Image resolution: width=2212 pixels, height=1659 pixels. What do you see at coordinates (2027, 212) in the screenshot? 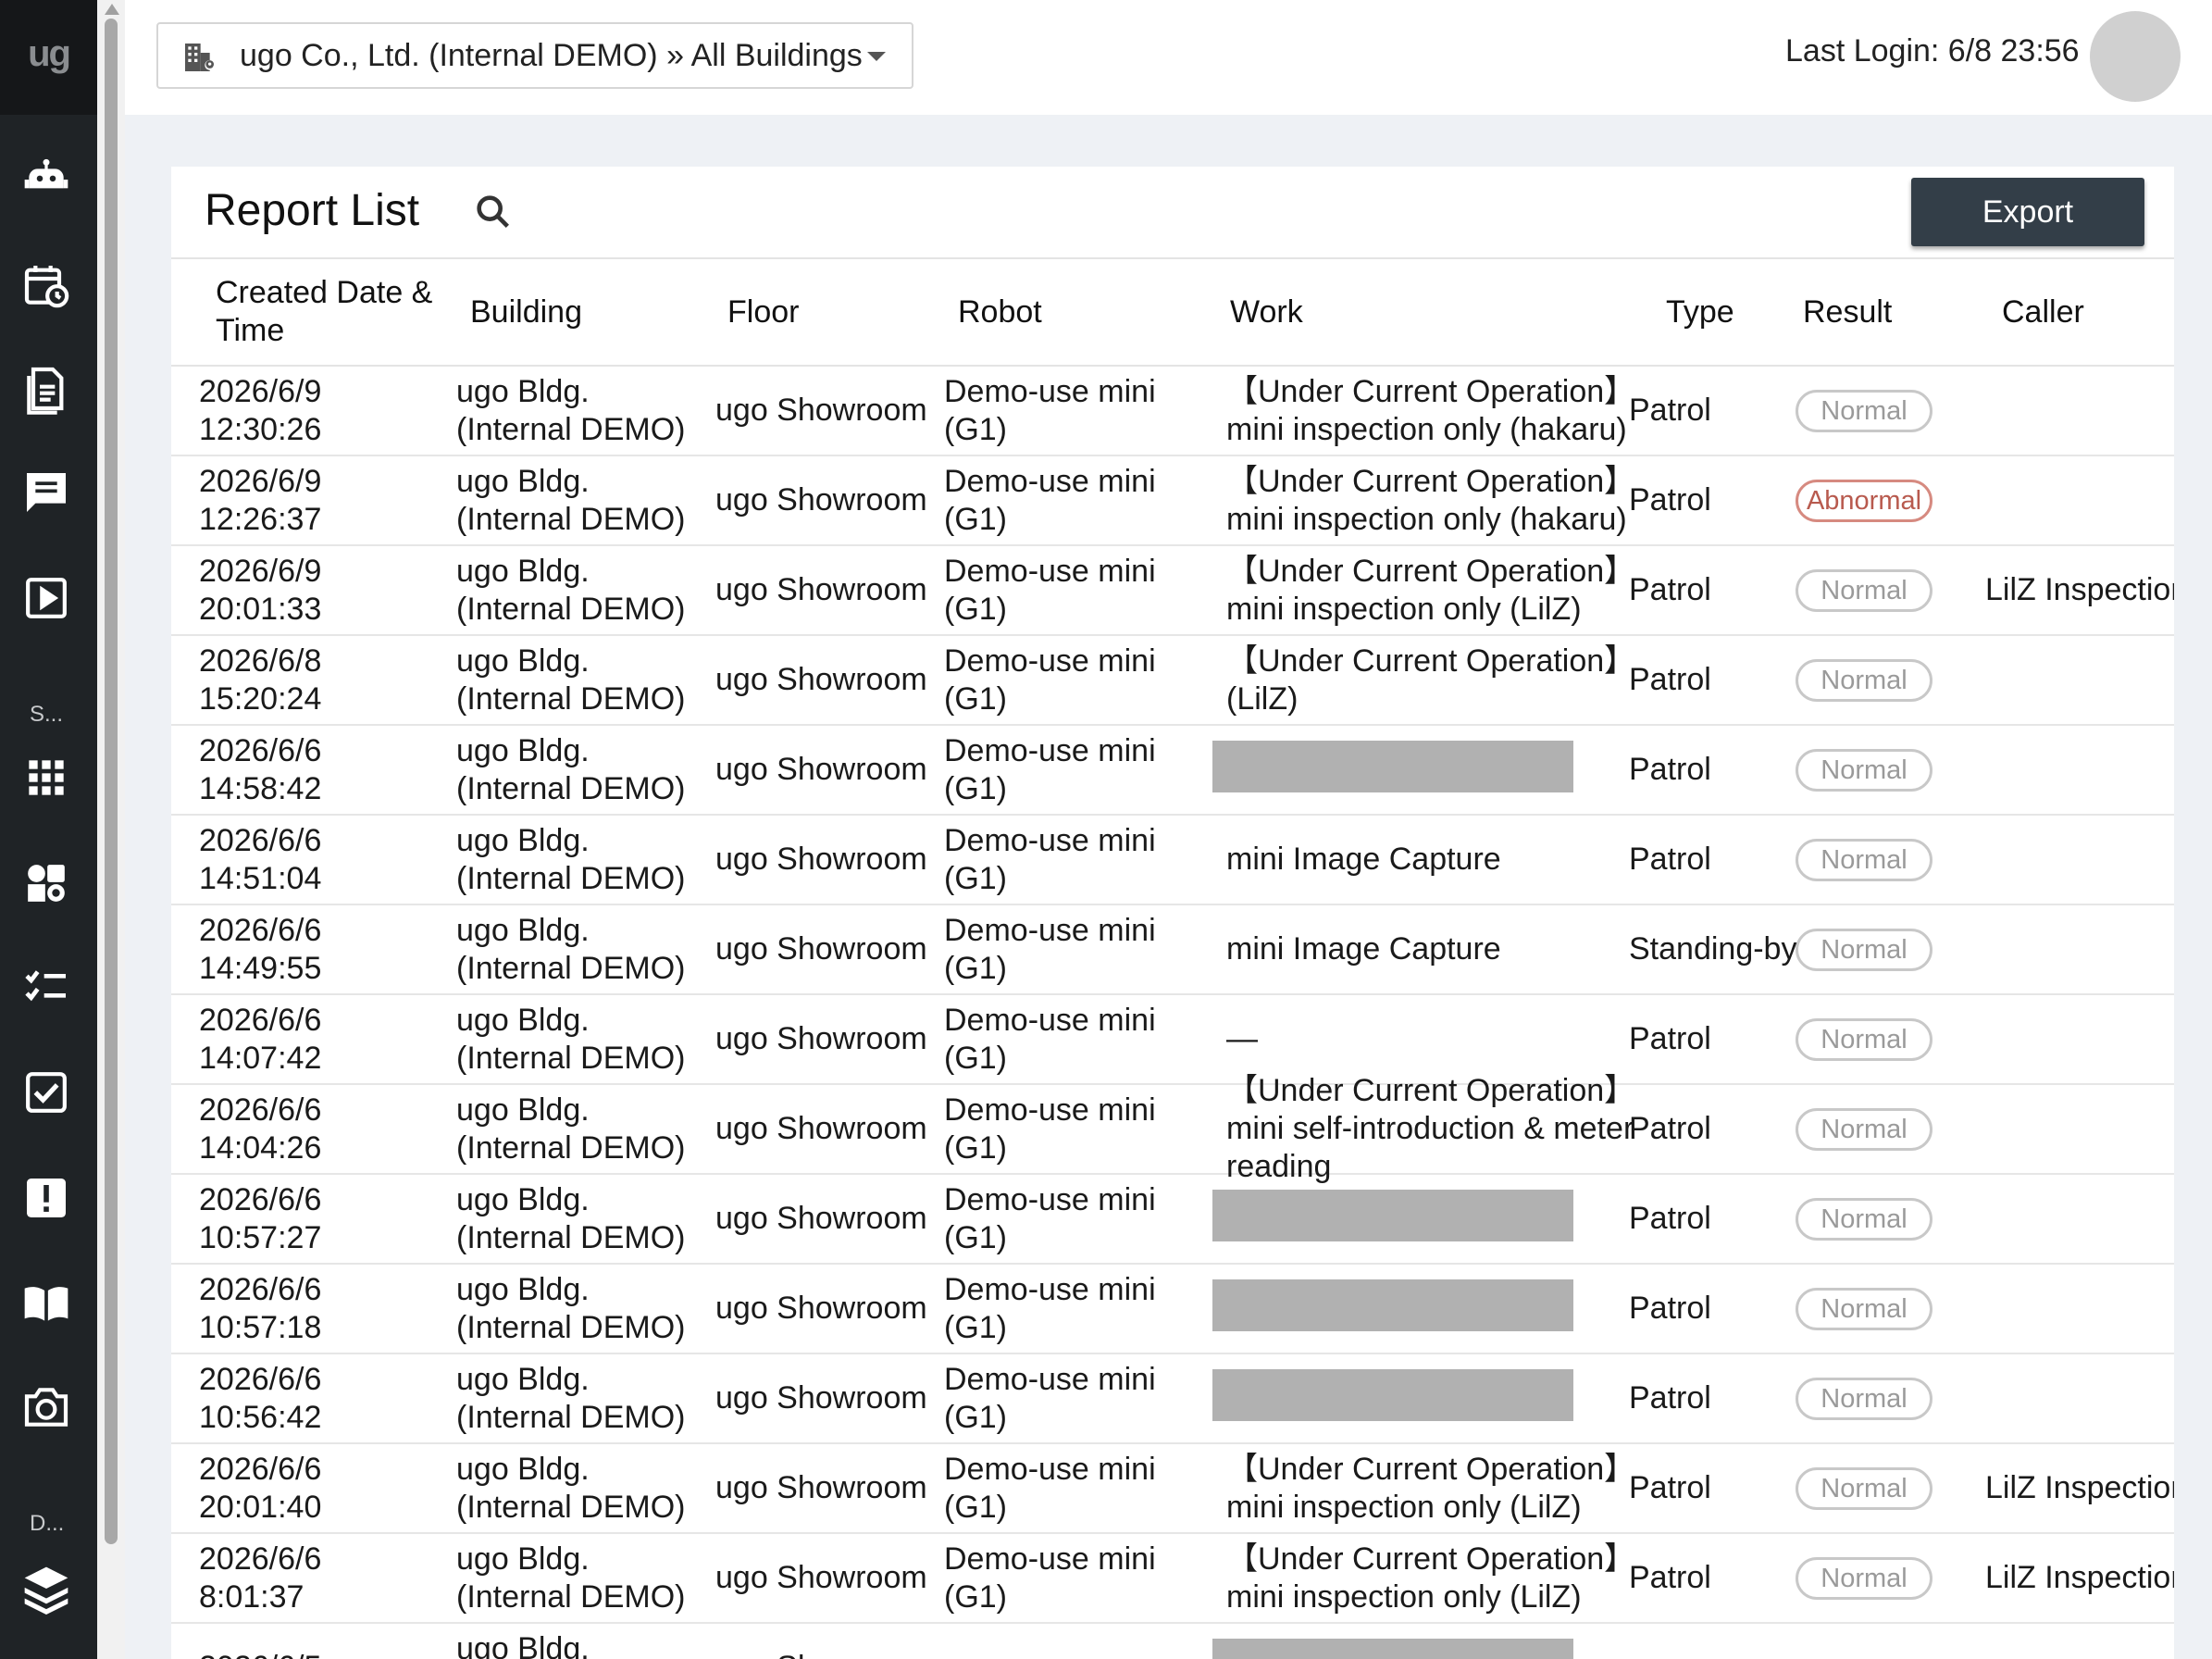
I see `export-button: Export` at bounding box center [2027, 212].